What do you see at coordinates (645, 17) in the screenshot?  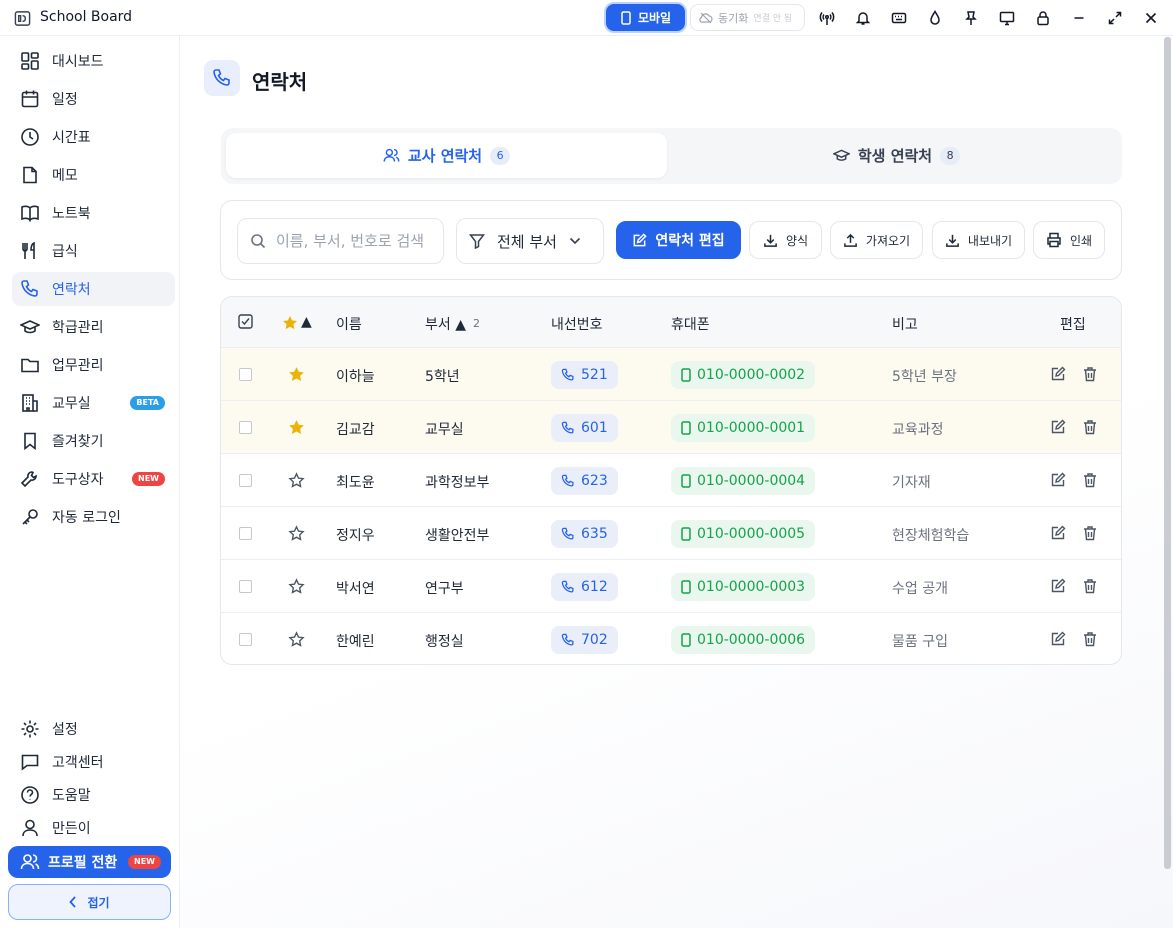 I see `mobile-mode-button: 모바일` at bounding box center [645, 17].